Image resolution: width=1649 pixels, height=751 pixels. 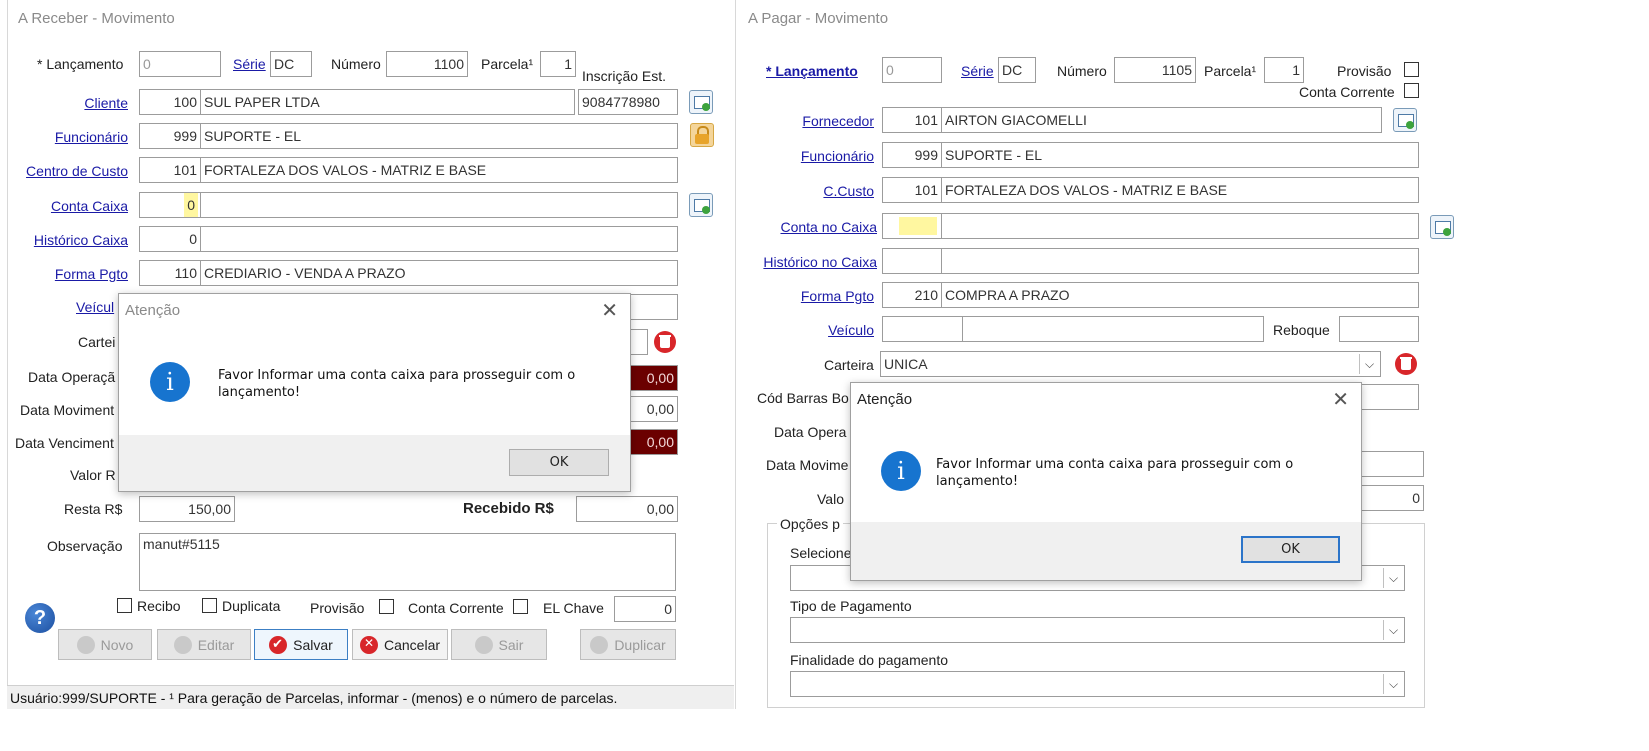 What do you see at coordinates (79, 274) in the screenshot?
I see `forma-pgto-link: Forma Pgto` at bounding box center [79, 274].